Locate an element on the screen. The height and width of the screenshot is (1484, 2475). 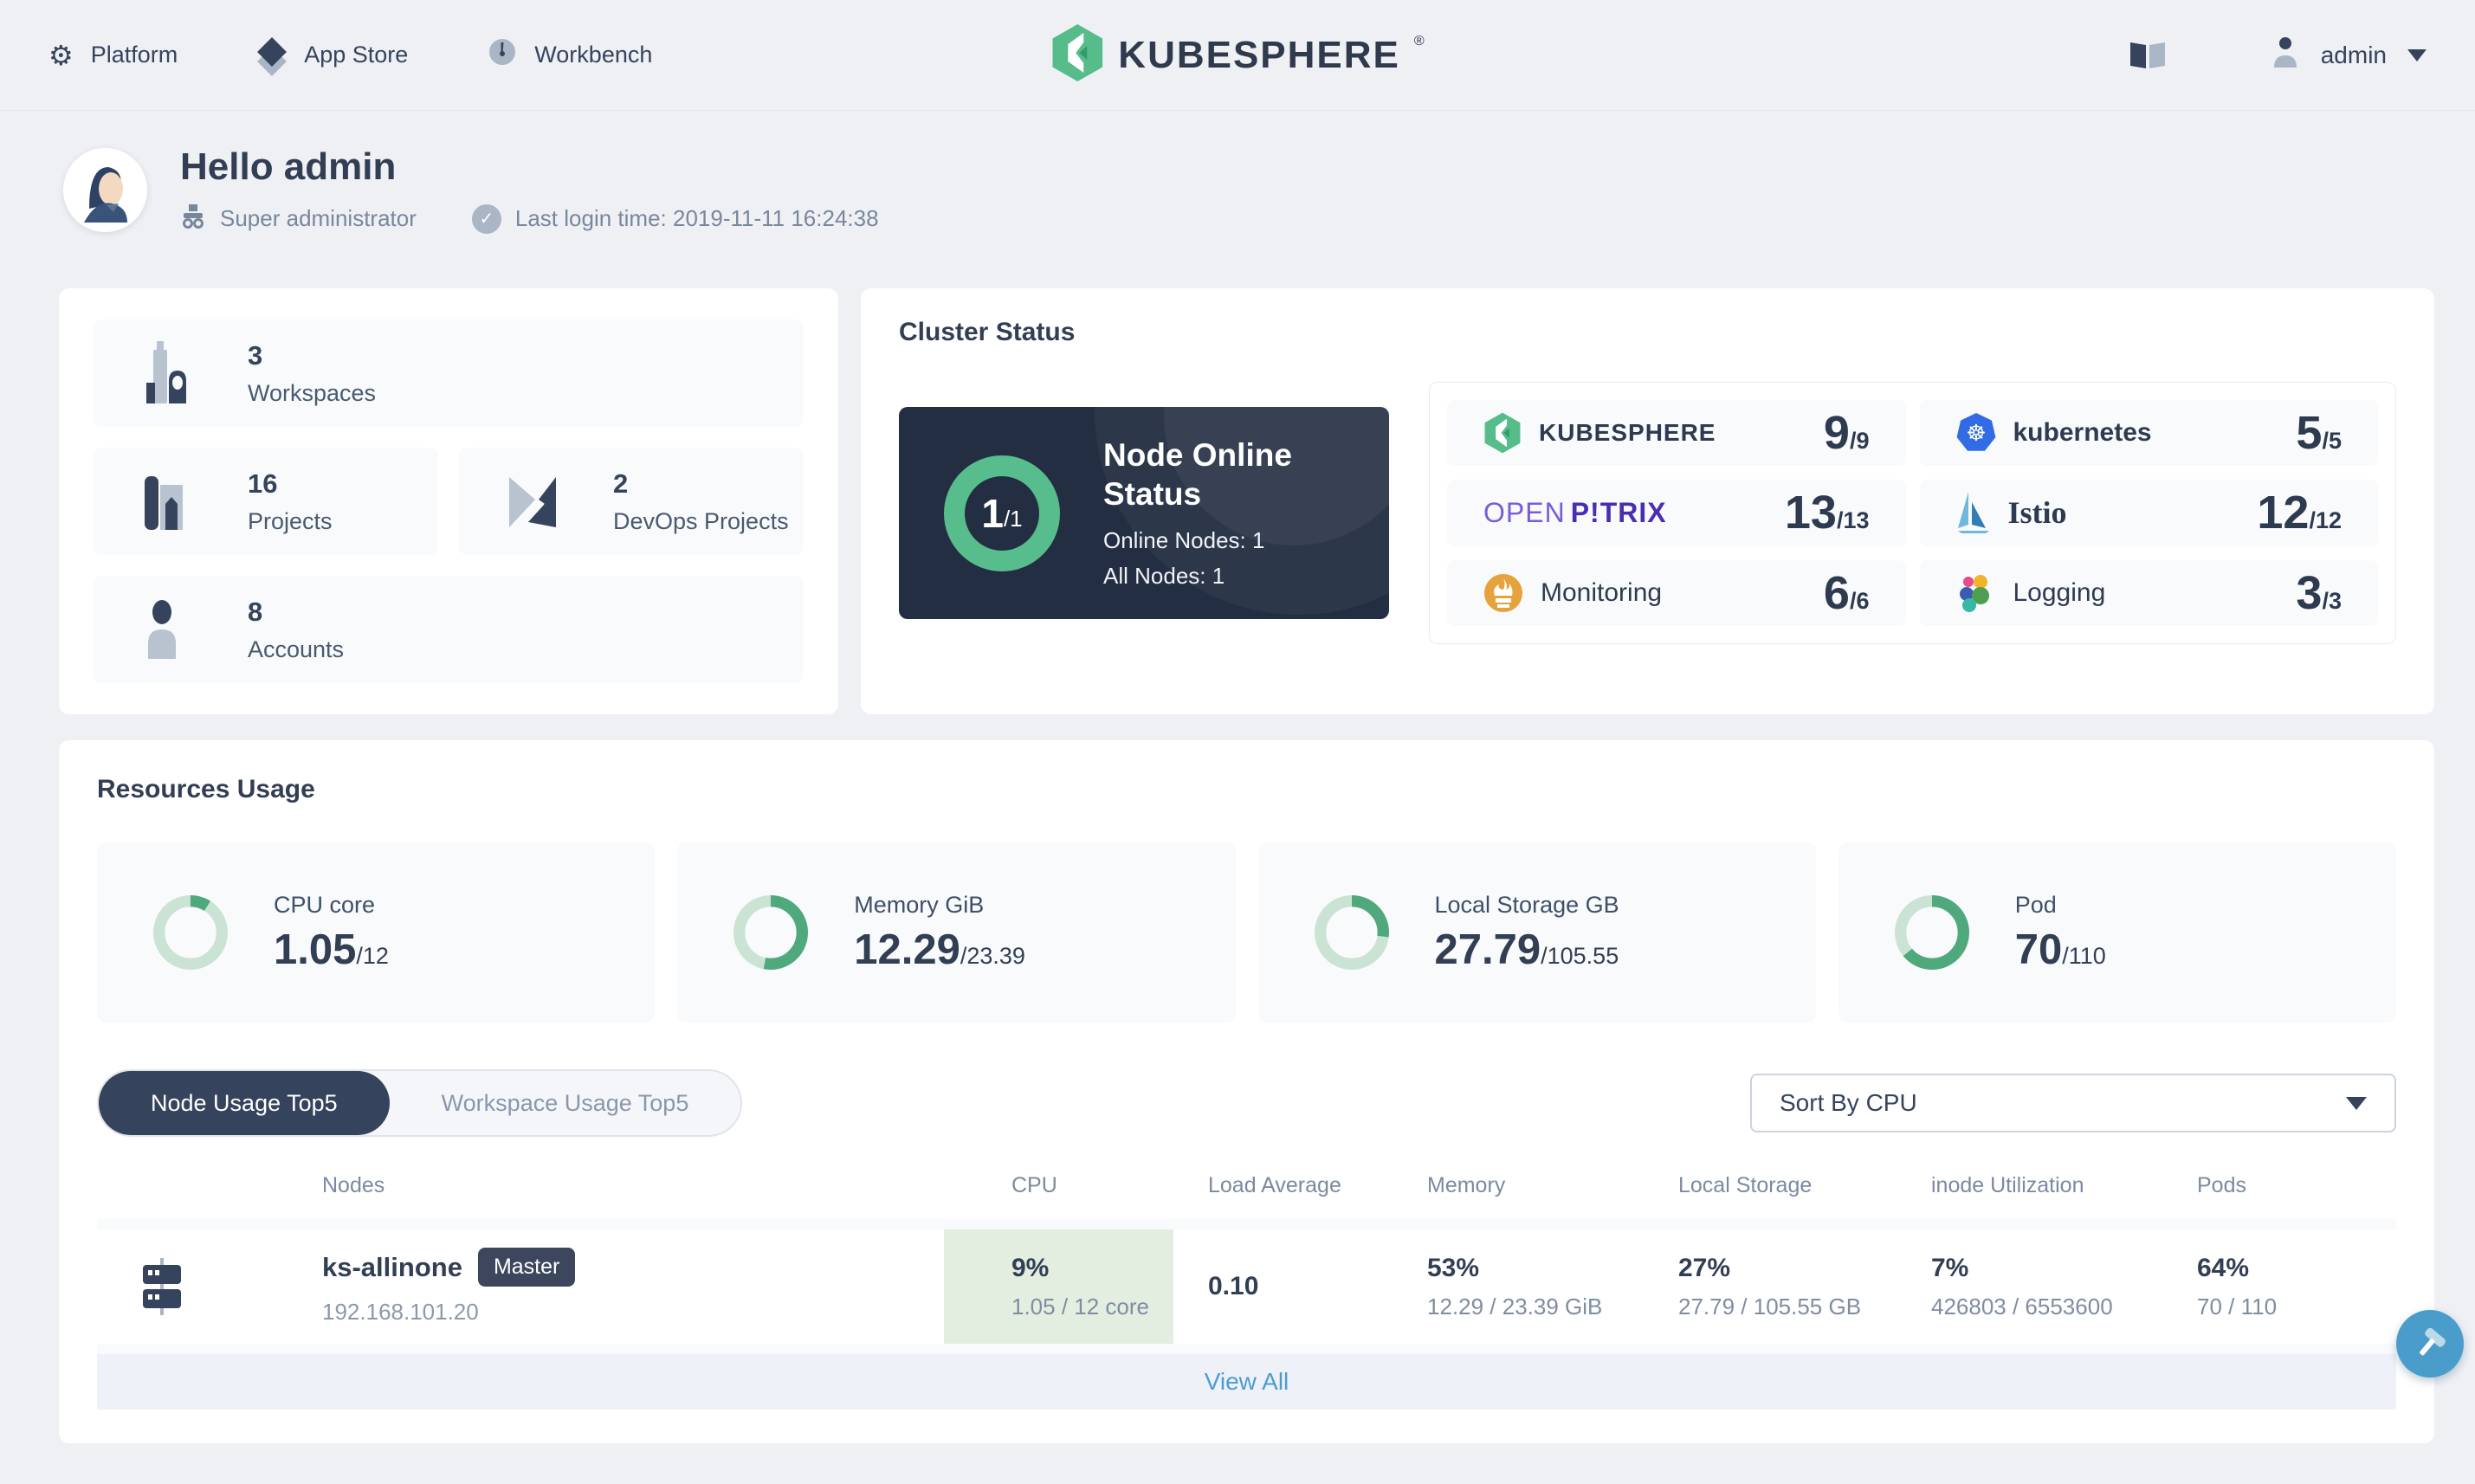
component-total: /6 is located at coordinates (1859, 600).